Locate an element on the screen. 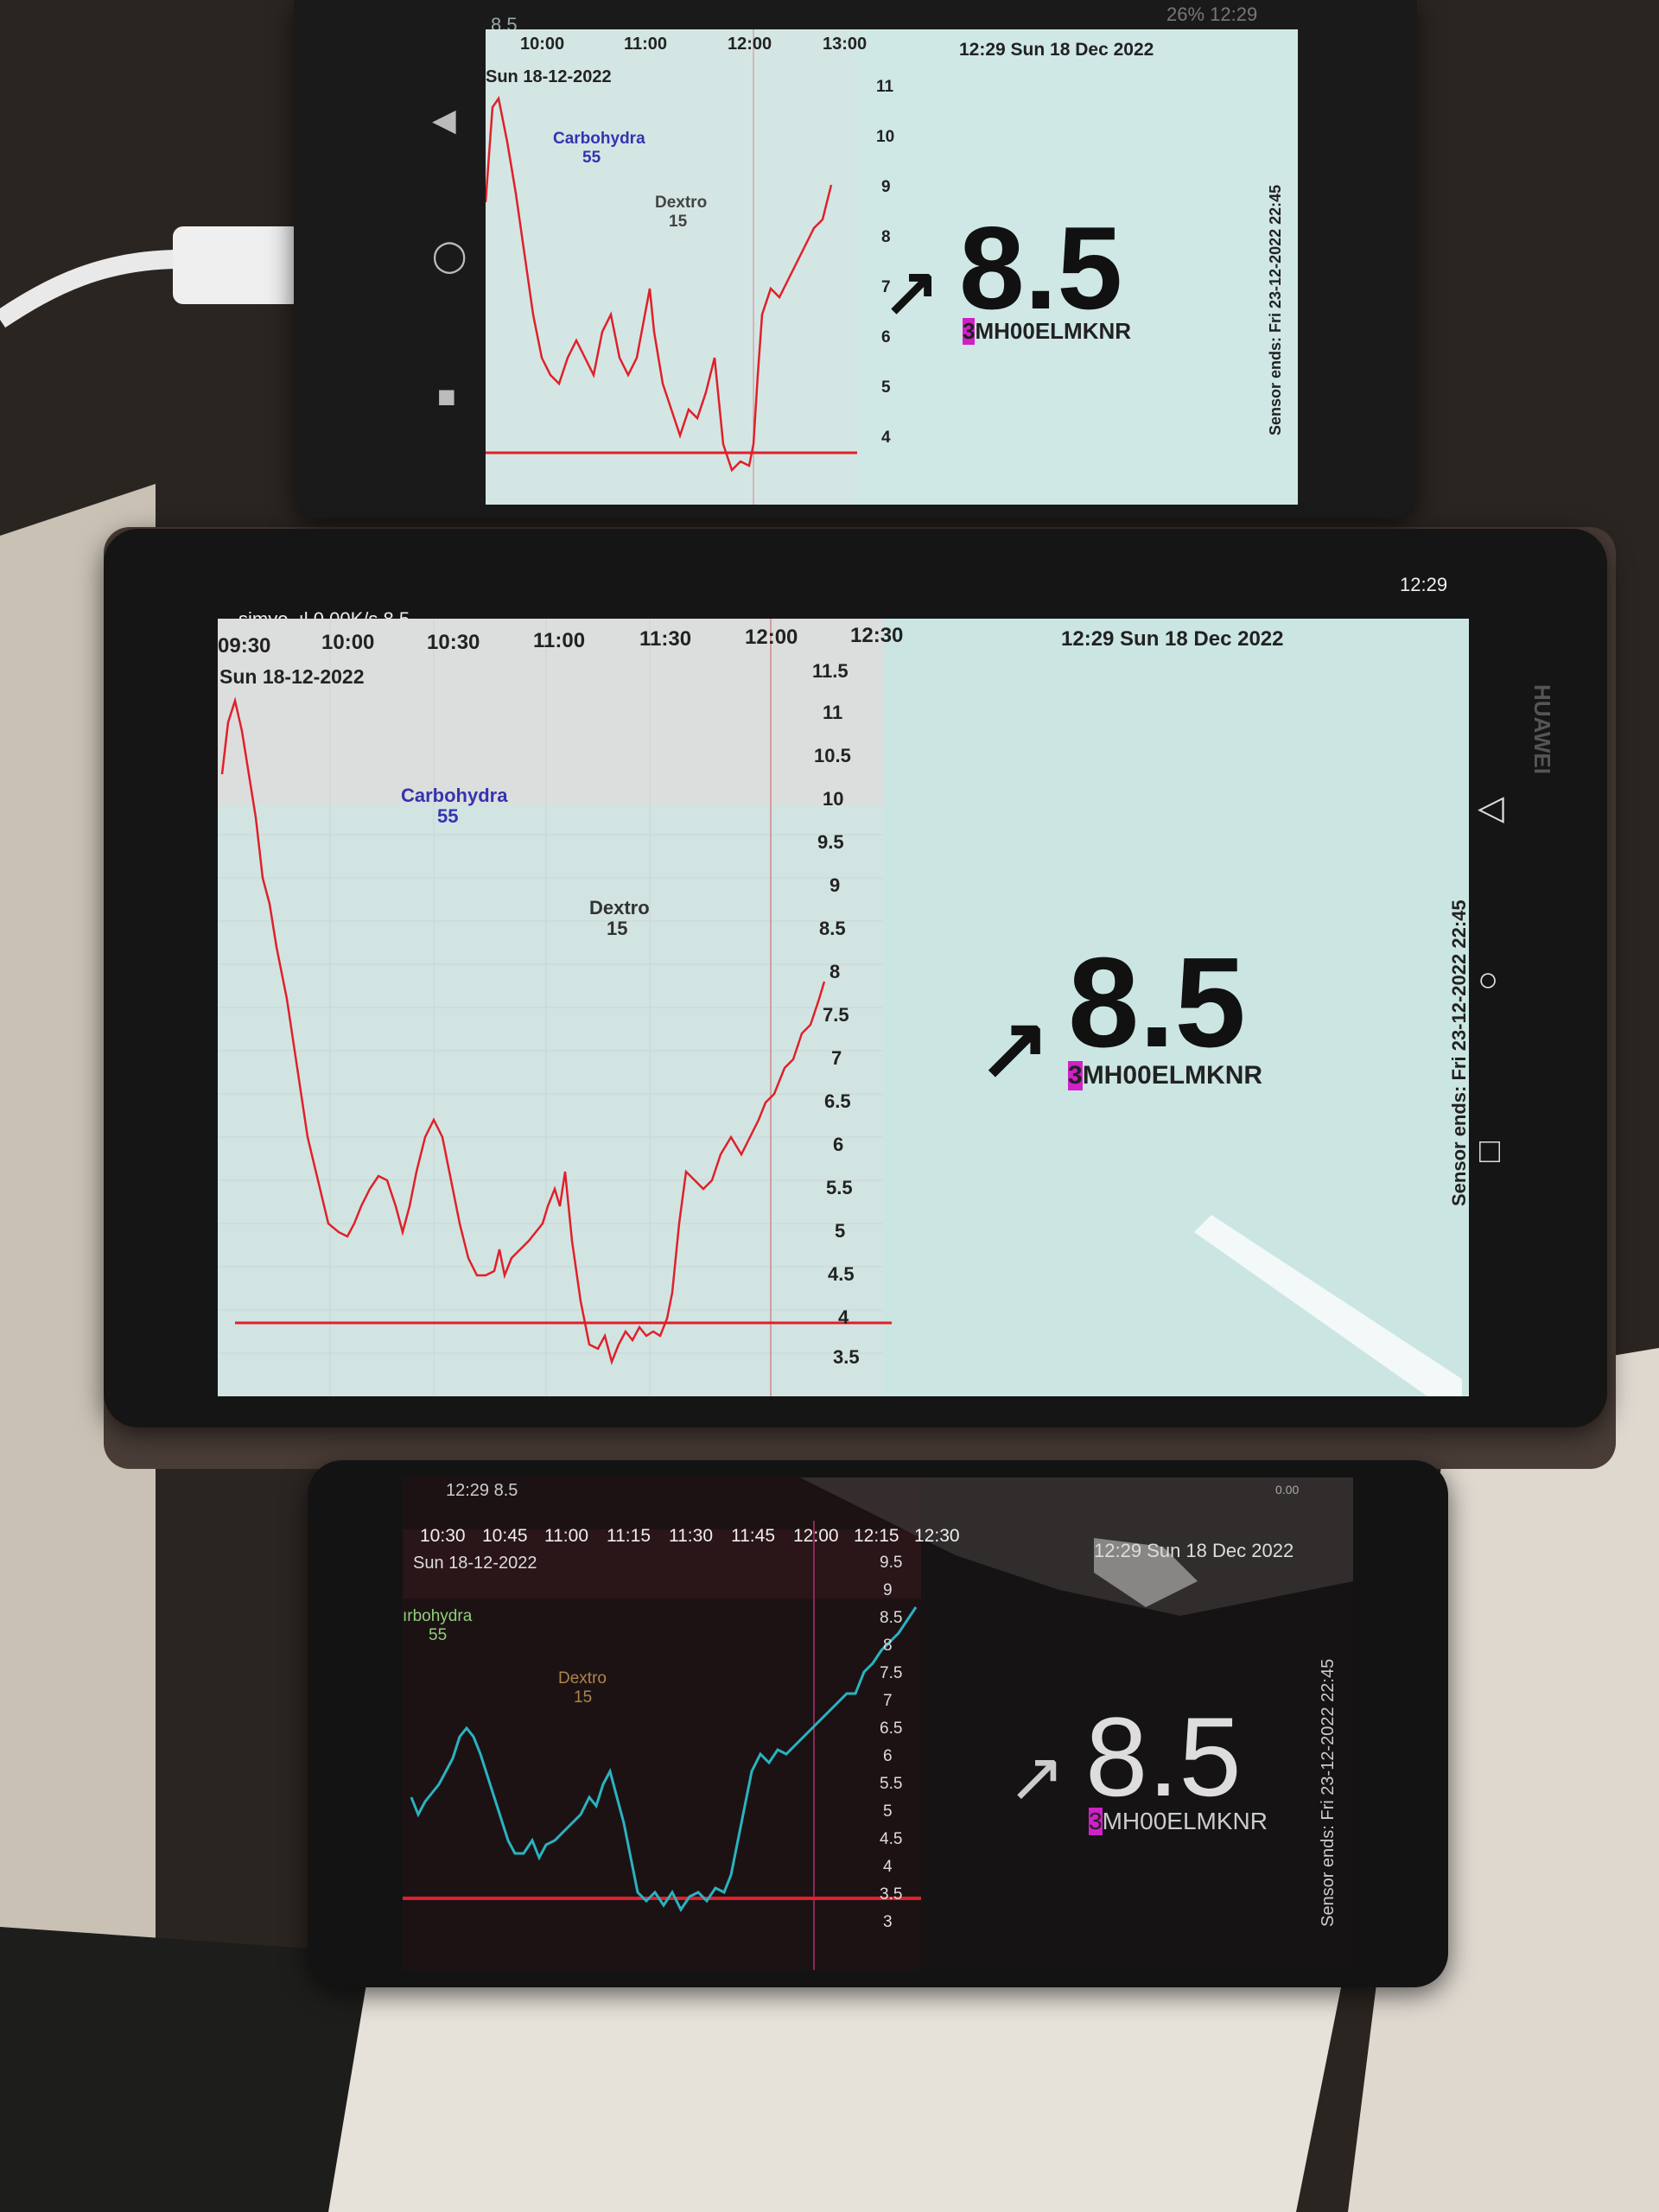  recents-icon: ■ is located at coordinates (446, 396).